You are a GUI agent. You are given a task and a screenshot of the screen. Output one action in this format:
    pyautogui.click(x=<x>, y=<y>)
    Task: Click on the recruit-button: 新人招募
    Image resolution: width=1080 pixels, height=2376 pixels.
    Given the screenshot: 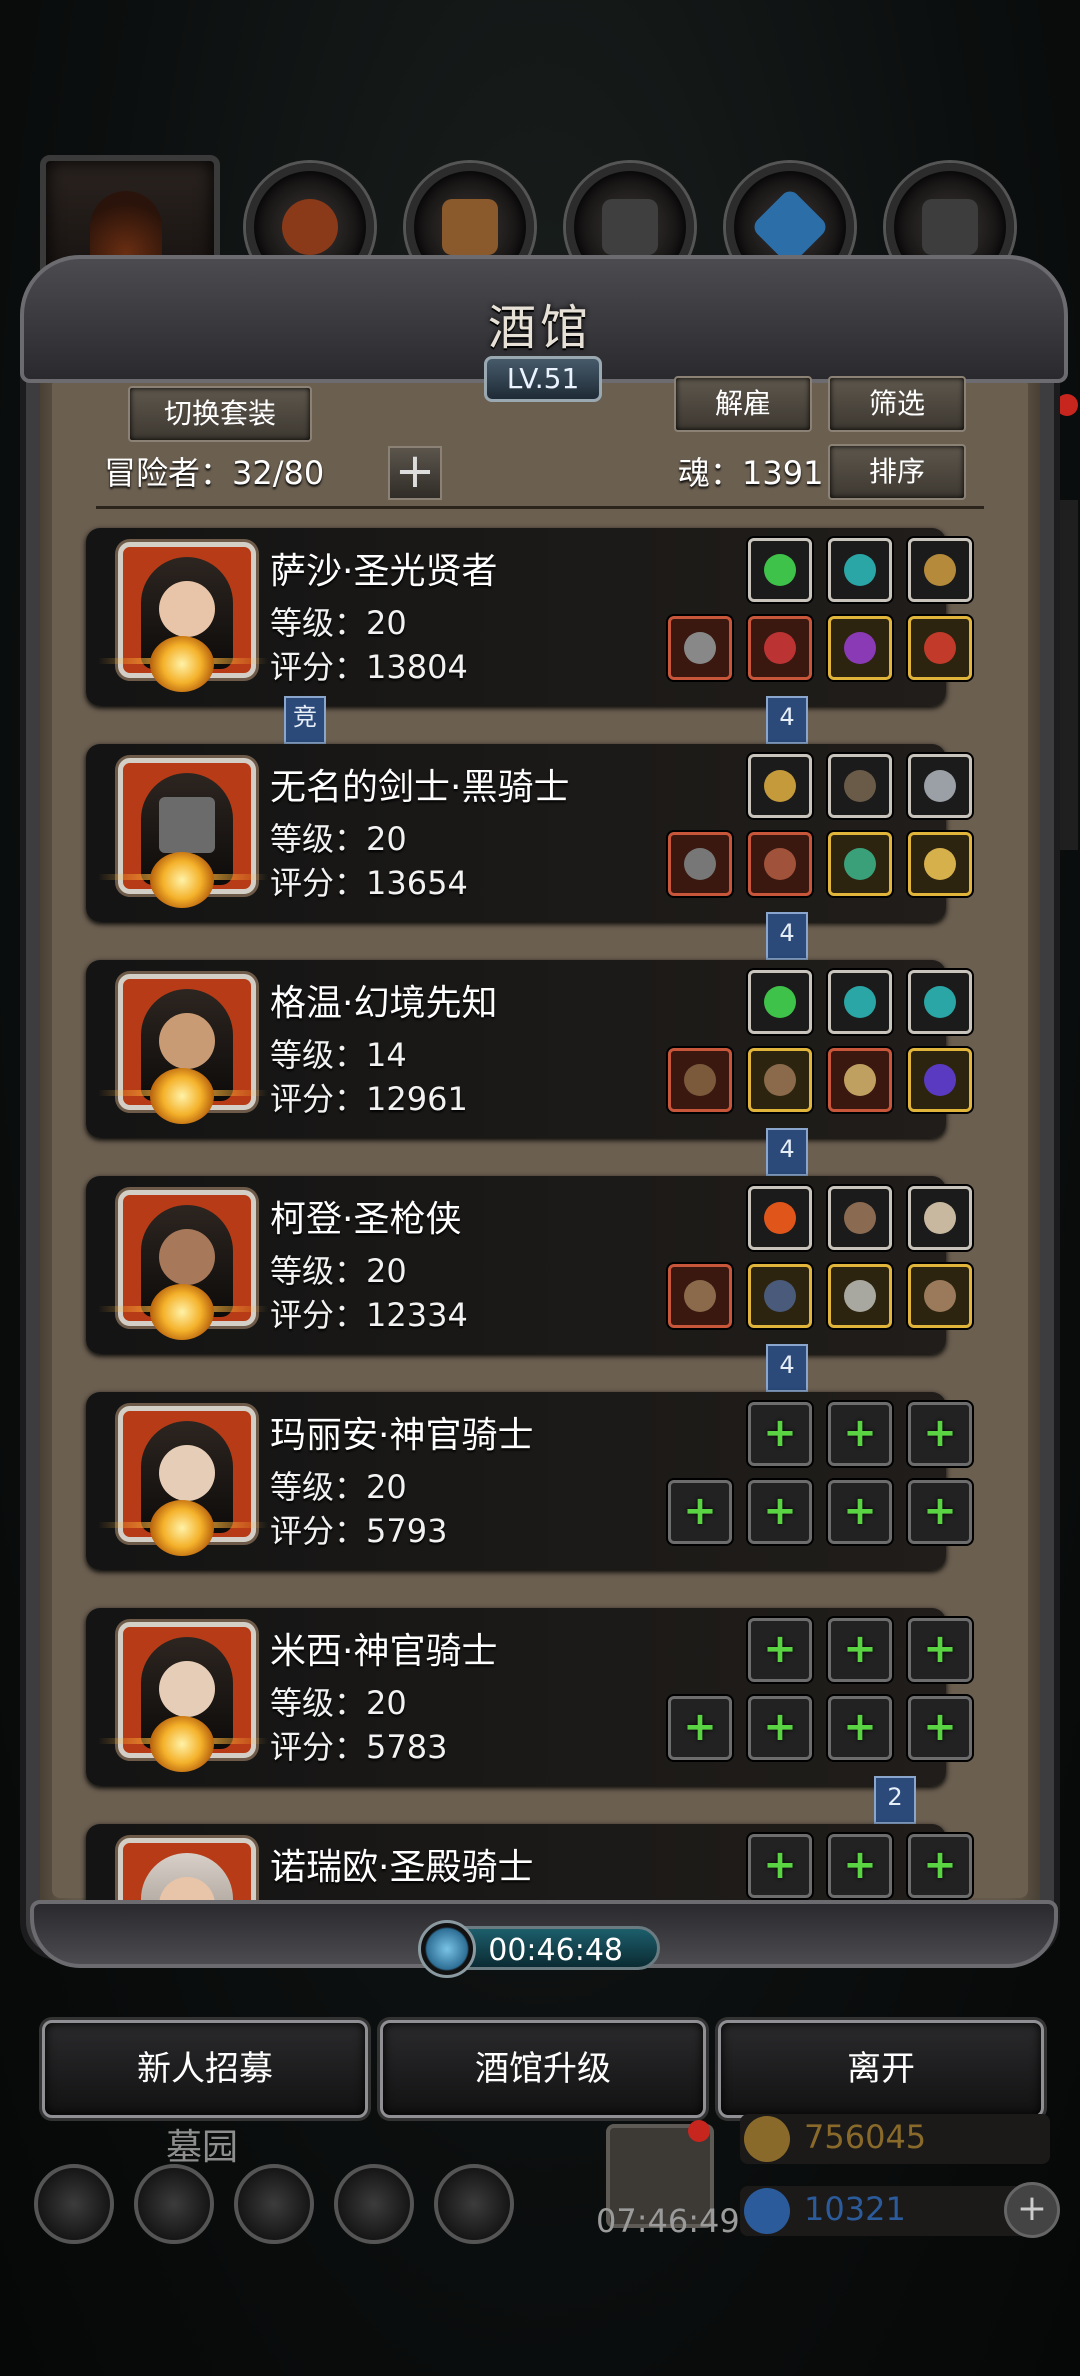 What is the action you would take?
    pyautogui.click(x=205, y=2069)
    